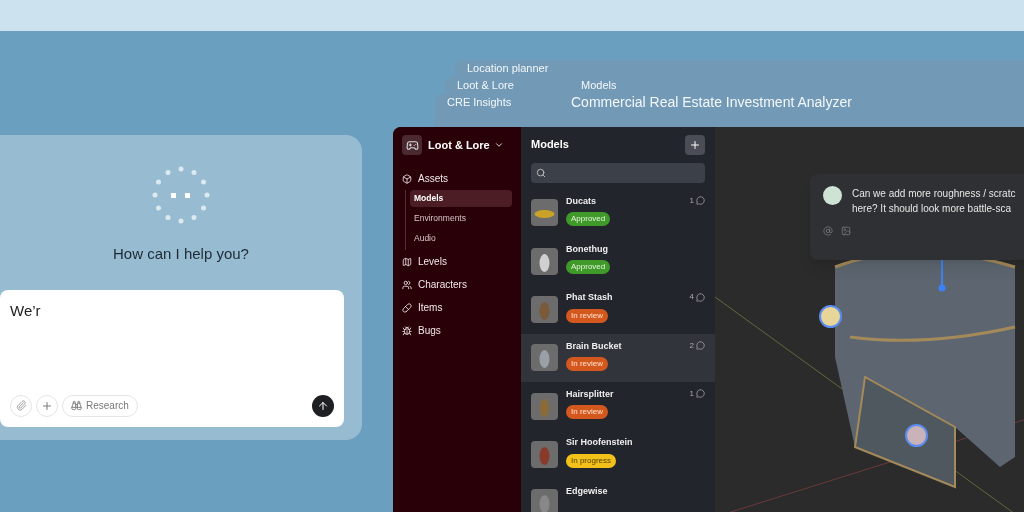 The image size is (1024, 512). Describe the element at coordinates (461, 238) in the screenshot. I see `nav-subitem: Audio` at that location.